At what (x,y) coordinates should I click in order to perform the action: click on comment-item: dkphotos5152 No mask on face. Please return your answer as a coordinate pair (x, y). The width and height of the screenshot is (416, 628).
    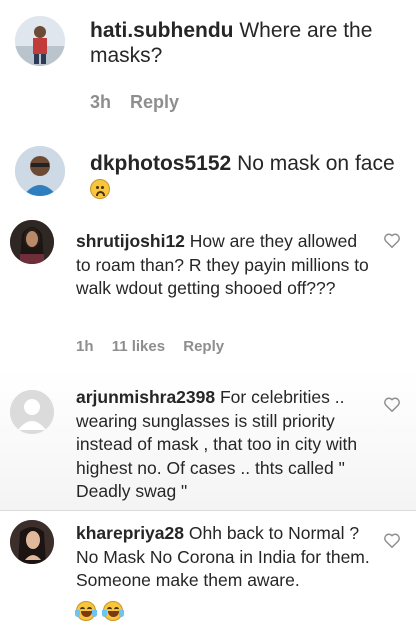
    Looking at the image, I should click on (208, 165).